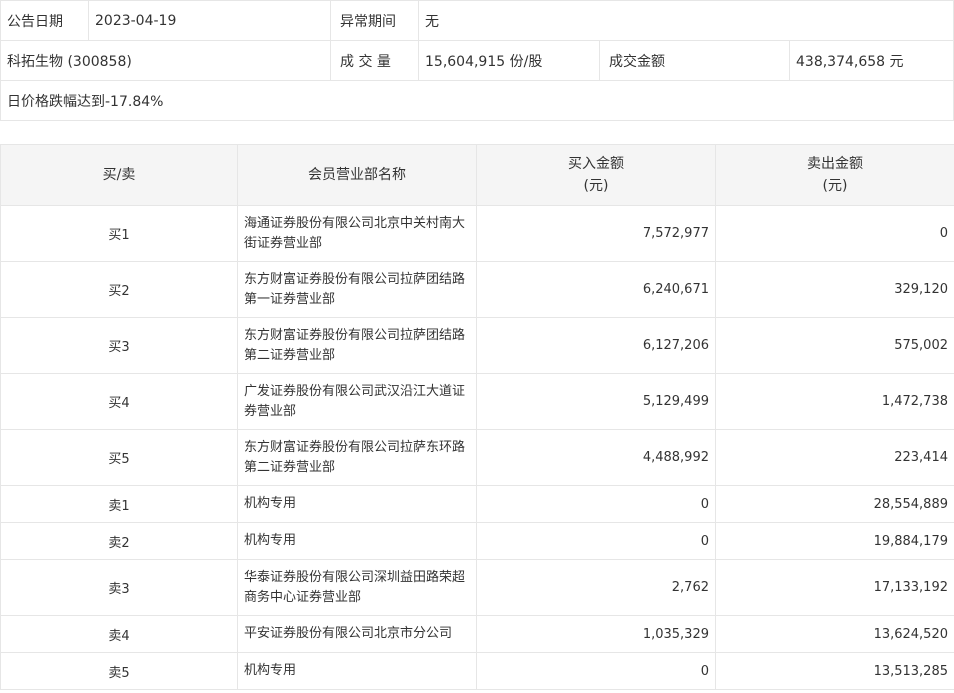  Describe the element at coordinates (119, 457) in the screenshot. I see `side-cell: 买5` at that location.